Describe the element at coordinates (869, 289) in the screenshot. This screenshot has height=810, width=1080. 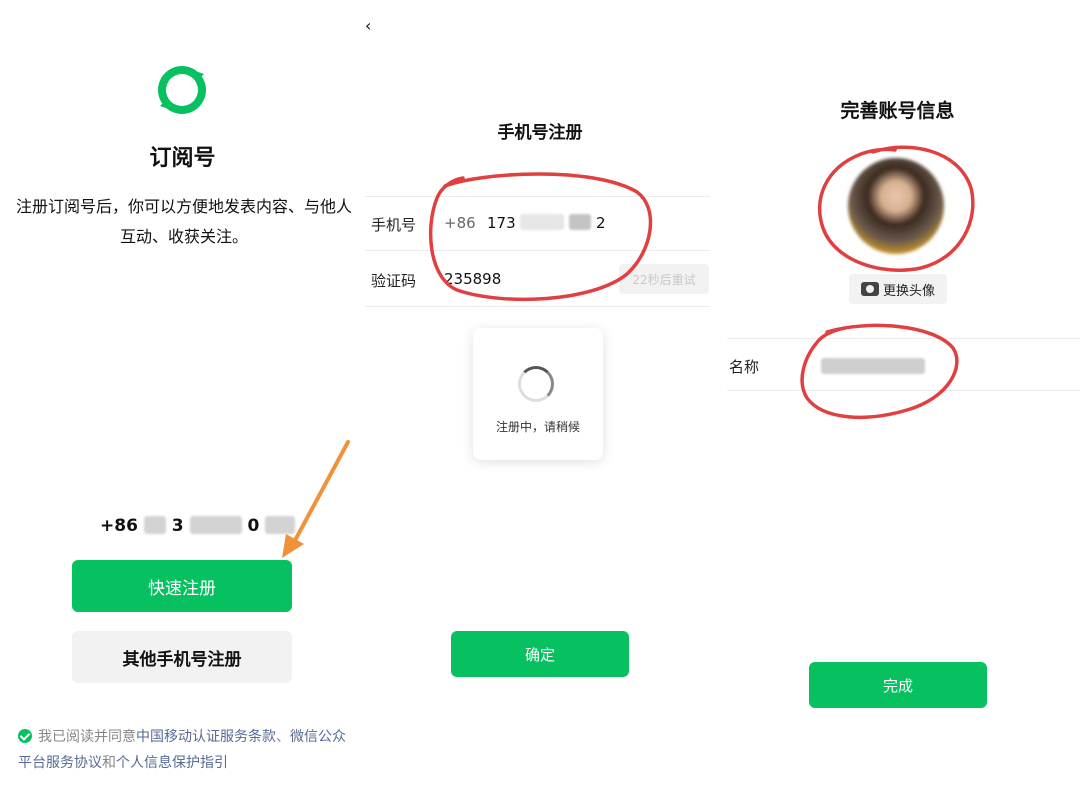
I see `camera-icon` at that location.